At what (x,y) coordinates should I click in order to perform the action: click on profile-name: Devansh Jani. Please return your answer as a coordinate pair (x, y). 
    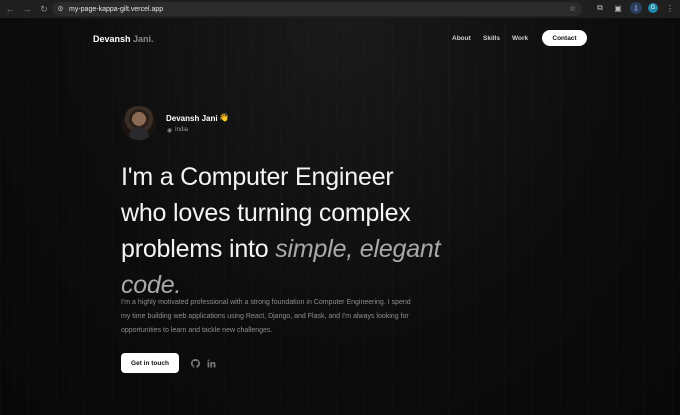
    Looking at the image, I should click on (192, 118).